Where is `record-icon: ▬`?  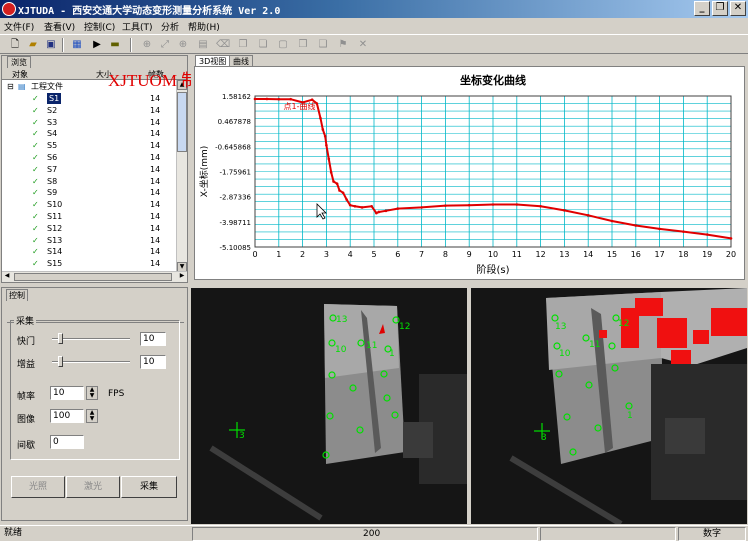
record-icon: ▬ is located at coordinates (115, 45).